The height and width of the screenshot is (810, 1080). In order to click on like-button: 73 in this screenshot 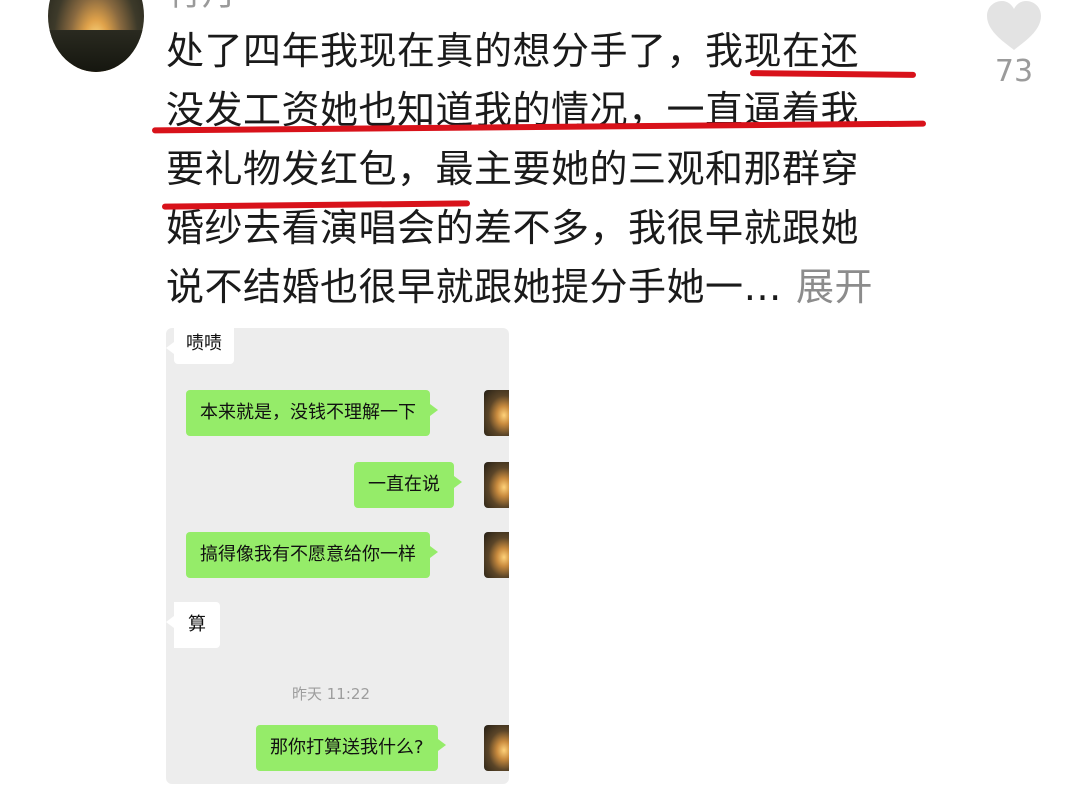, I will do `click(1014, 45)`.